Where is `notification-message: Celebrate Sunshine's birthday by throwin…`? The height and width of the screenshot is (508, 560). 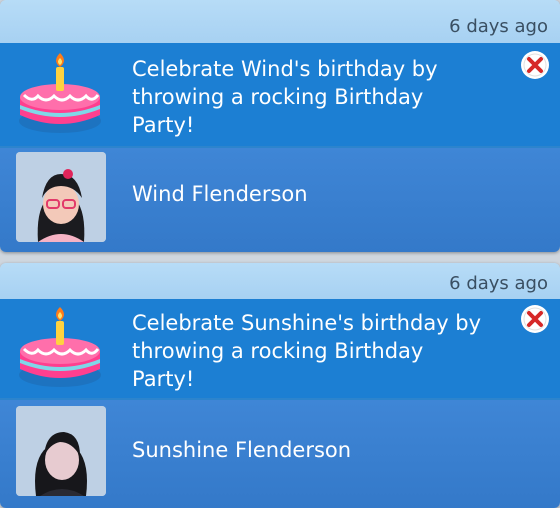 notification-message: Celebrate Sunshine's birthday by throwin… is located at coordinates (307, 351).